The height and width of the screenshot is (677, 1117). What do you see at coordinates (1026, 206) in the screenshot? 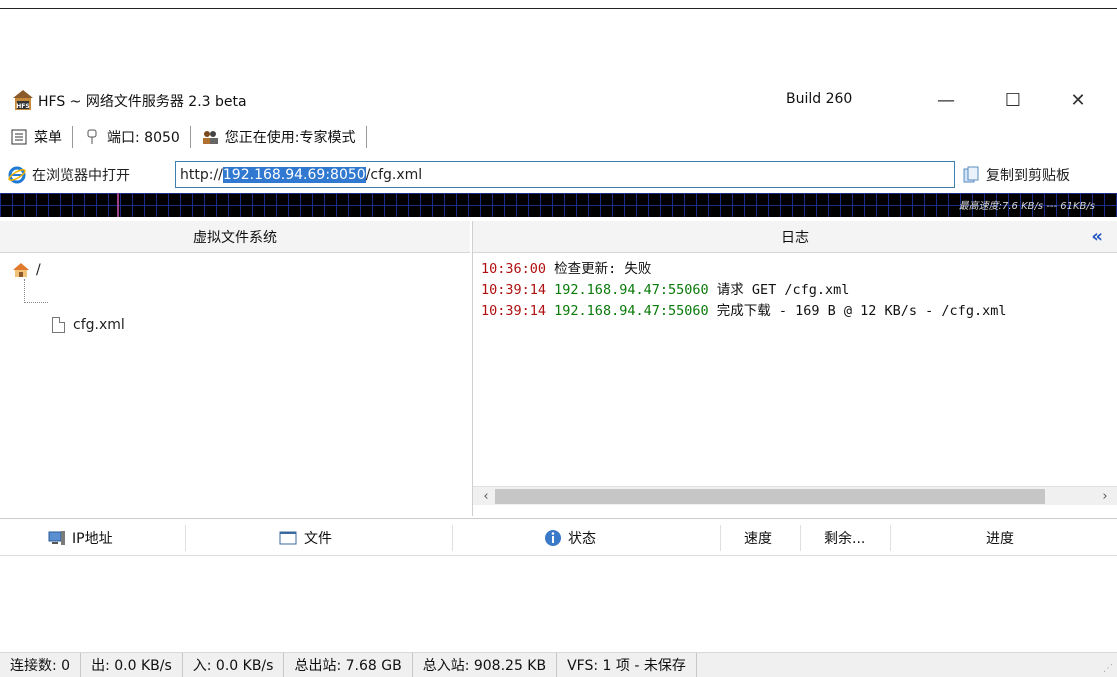
I see `max-speed-label: 最高速度:7.6 KB/s --- 61KB/s` at bounding box center [1026, 206].